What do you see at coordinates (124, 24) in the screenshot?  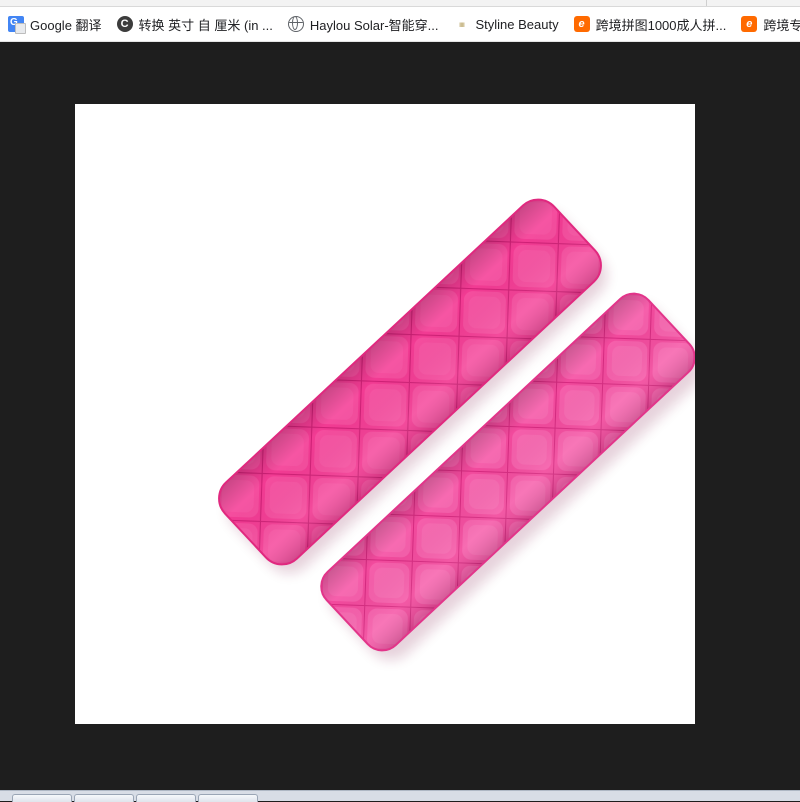 I see `convert-icon: C` at bounding box center [124, 24].